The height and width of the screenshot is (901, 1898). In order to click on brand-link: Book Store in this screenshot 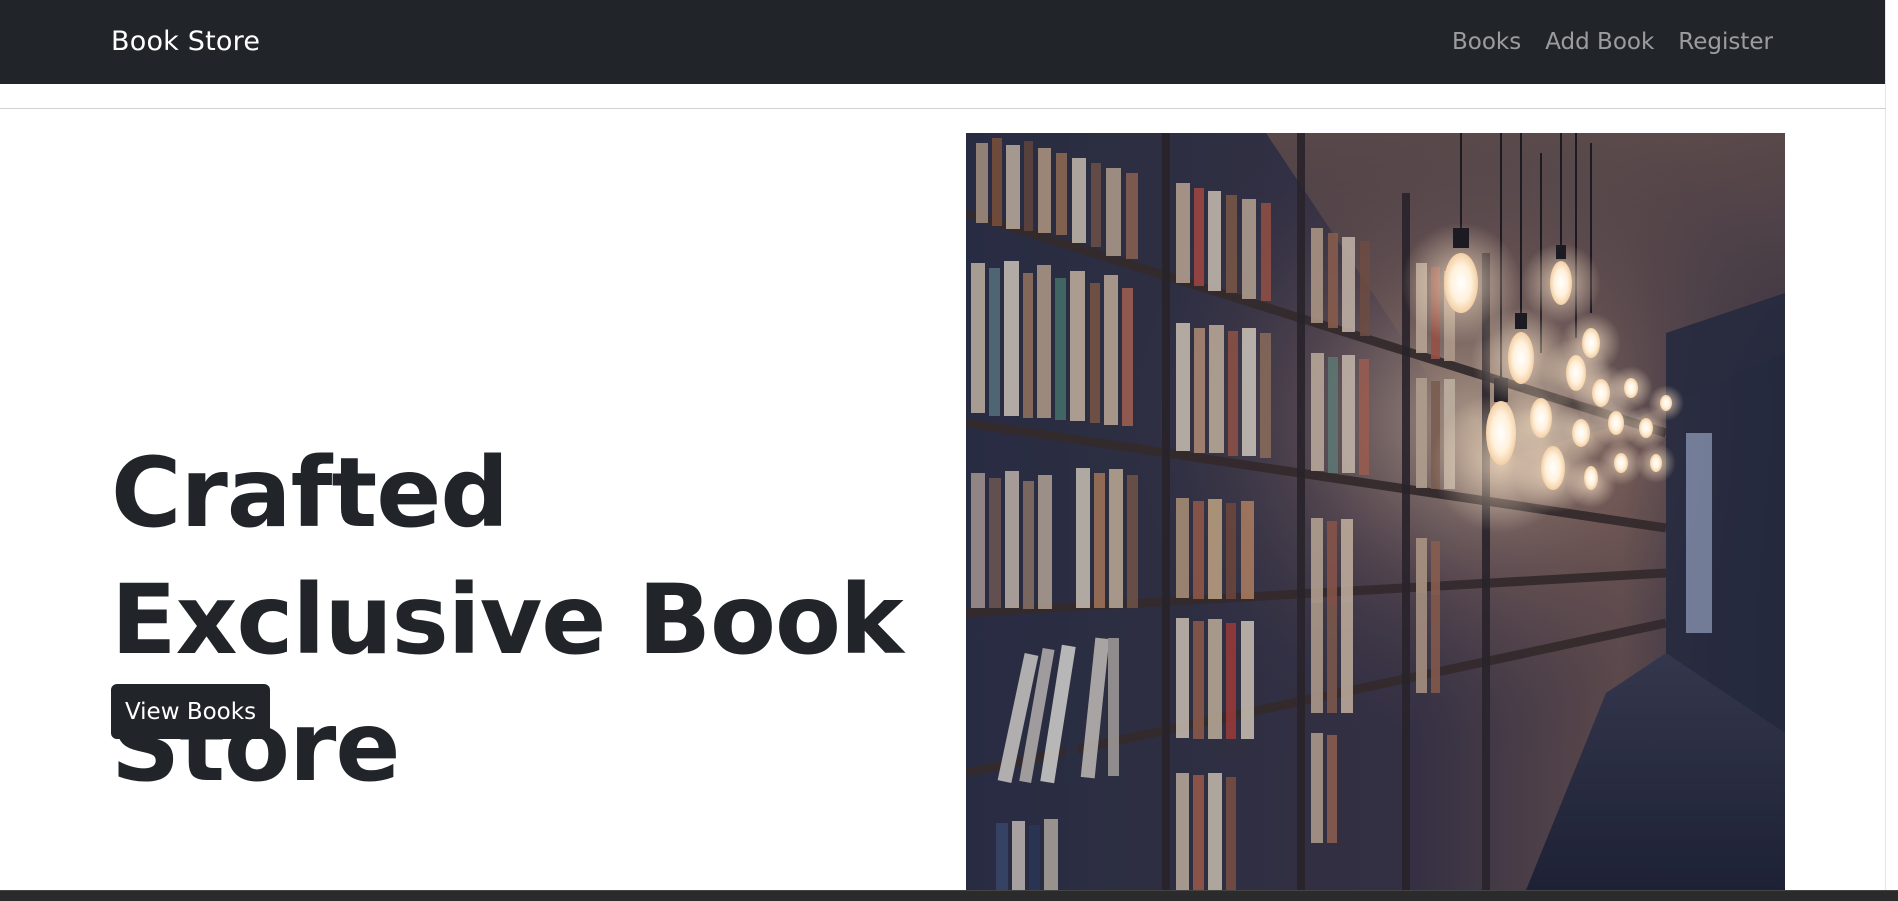, I will do `click(185, 42)`.